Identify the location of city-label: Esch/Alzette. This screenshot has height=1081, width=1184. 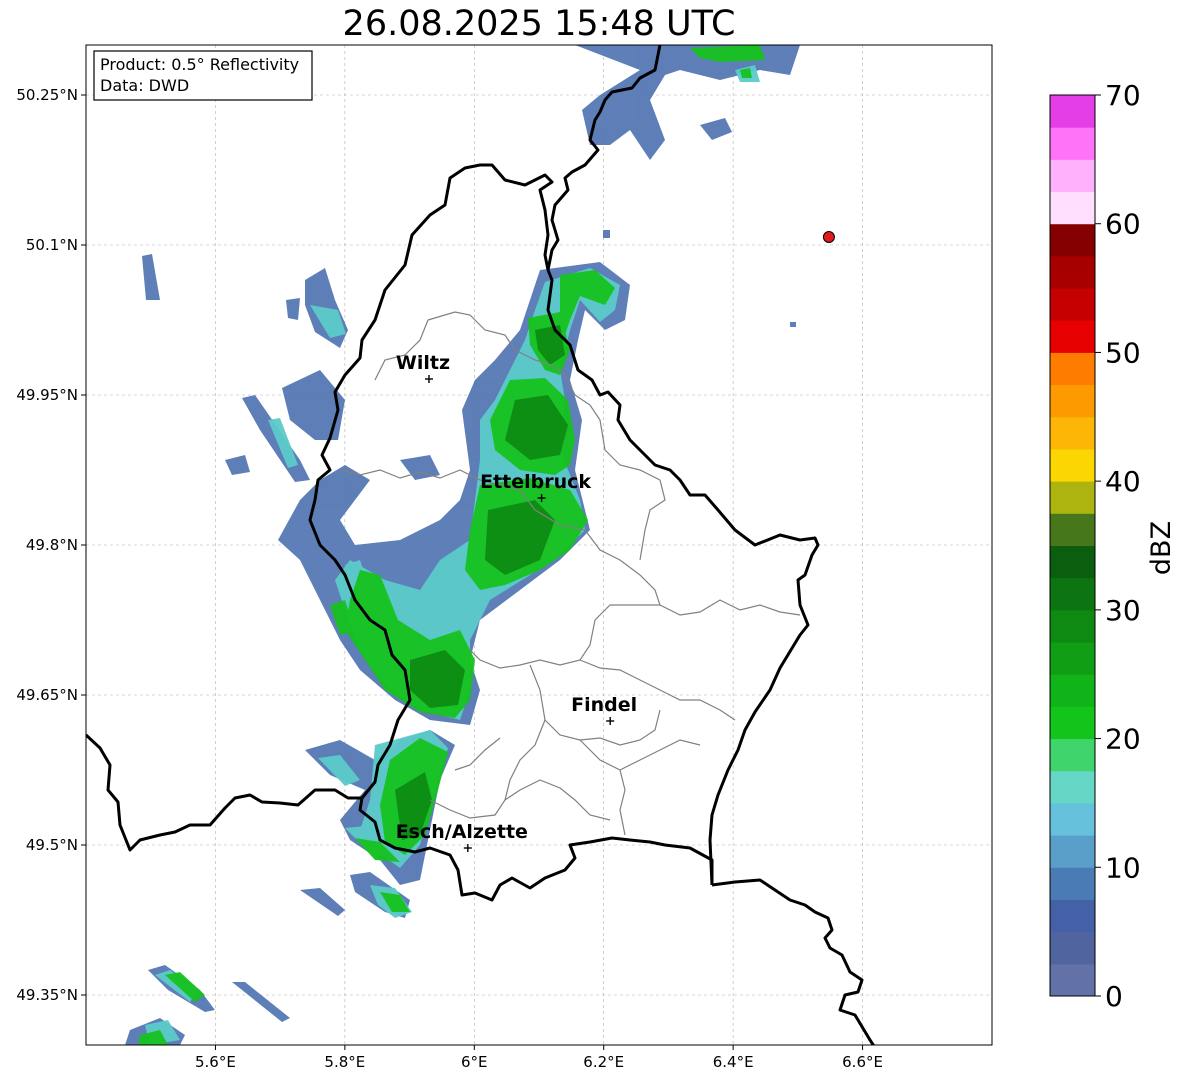
(462, 832).